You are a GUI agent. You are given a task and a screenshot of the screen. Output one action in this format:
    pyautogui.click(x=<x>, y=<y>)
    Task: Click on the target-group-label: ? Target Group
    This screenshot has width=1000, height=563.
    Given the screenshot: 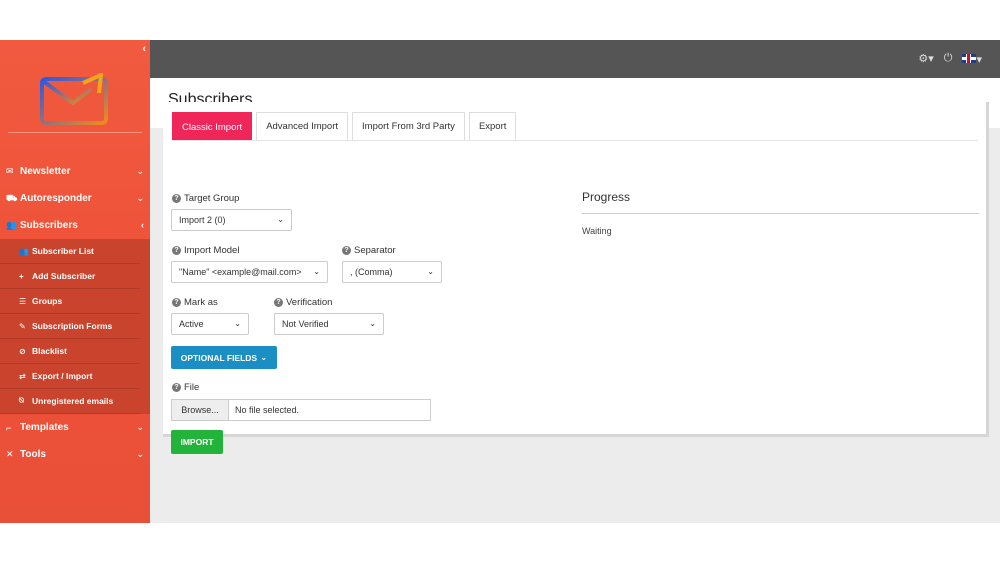 What is the action you would take?
    pyautogui.click(x=205, y=198)
    